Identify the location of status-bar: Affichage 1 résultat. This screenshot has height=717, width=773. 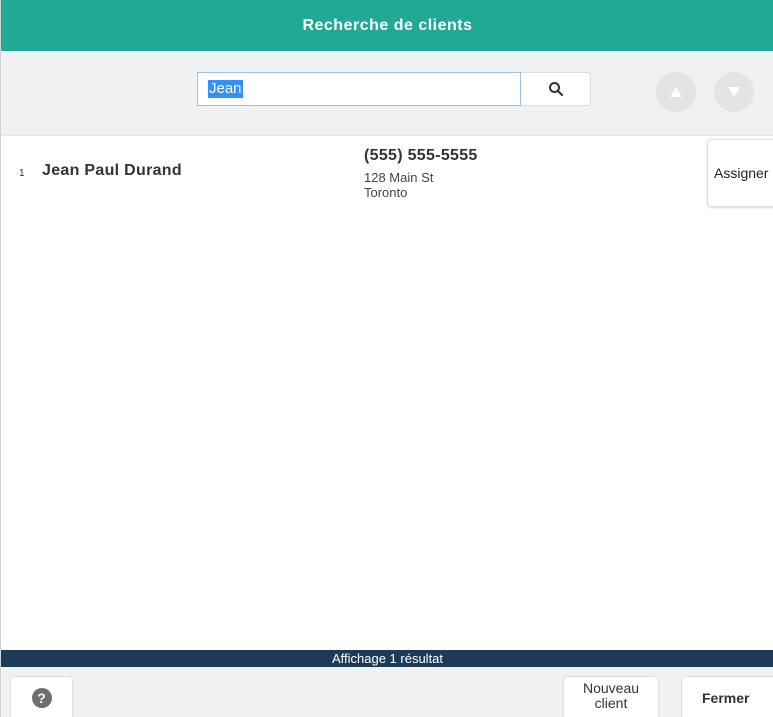
(387, 658).